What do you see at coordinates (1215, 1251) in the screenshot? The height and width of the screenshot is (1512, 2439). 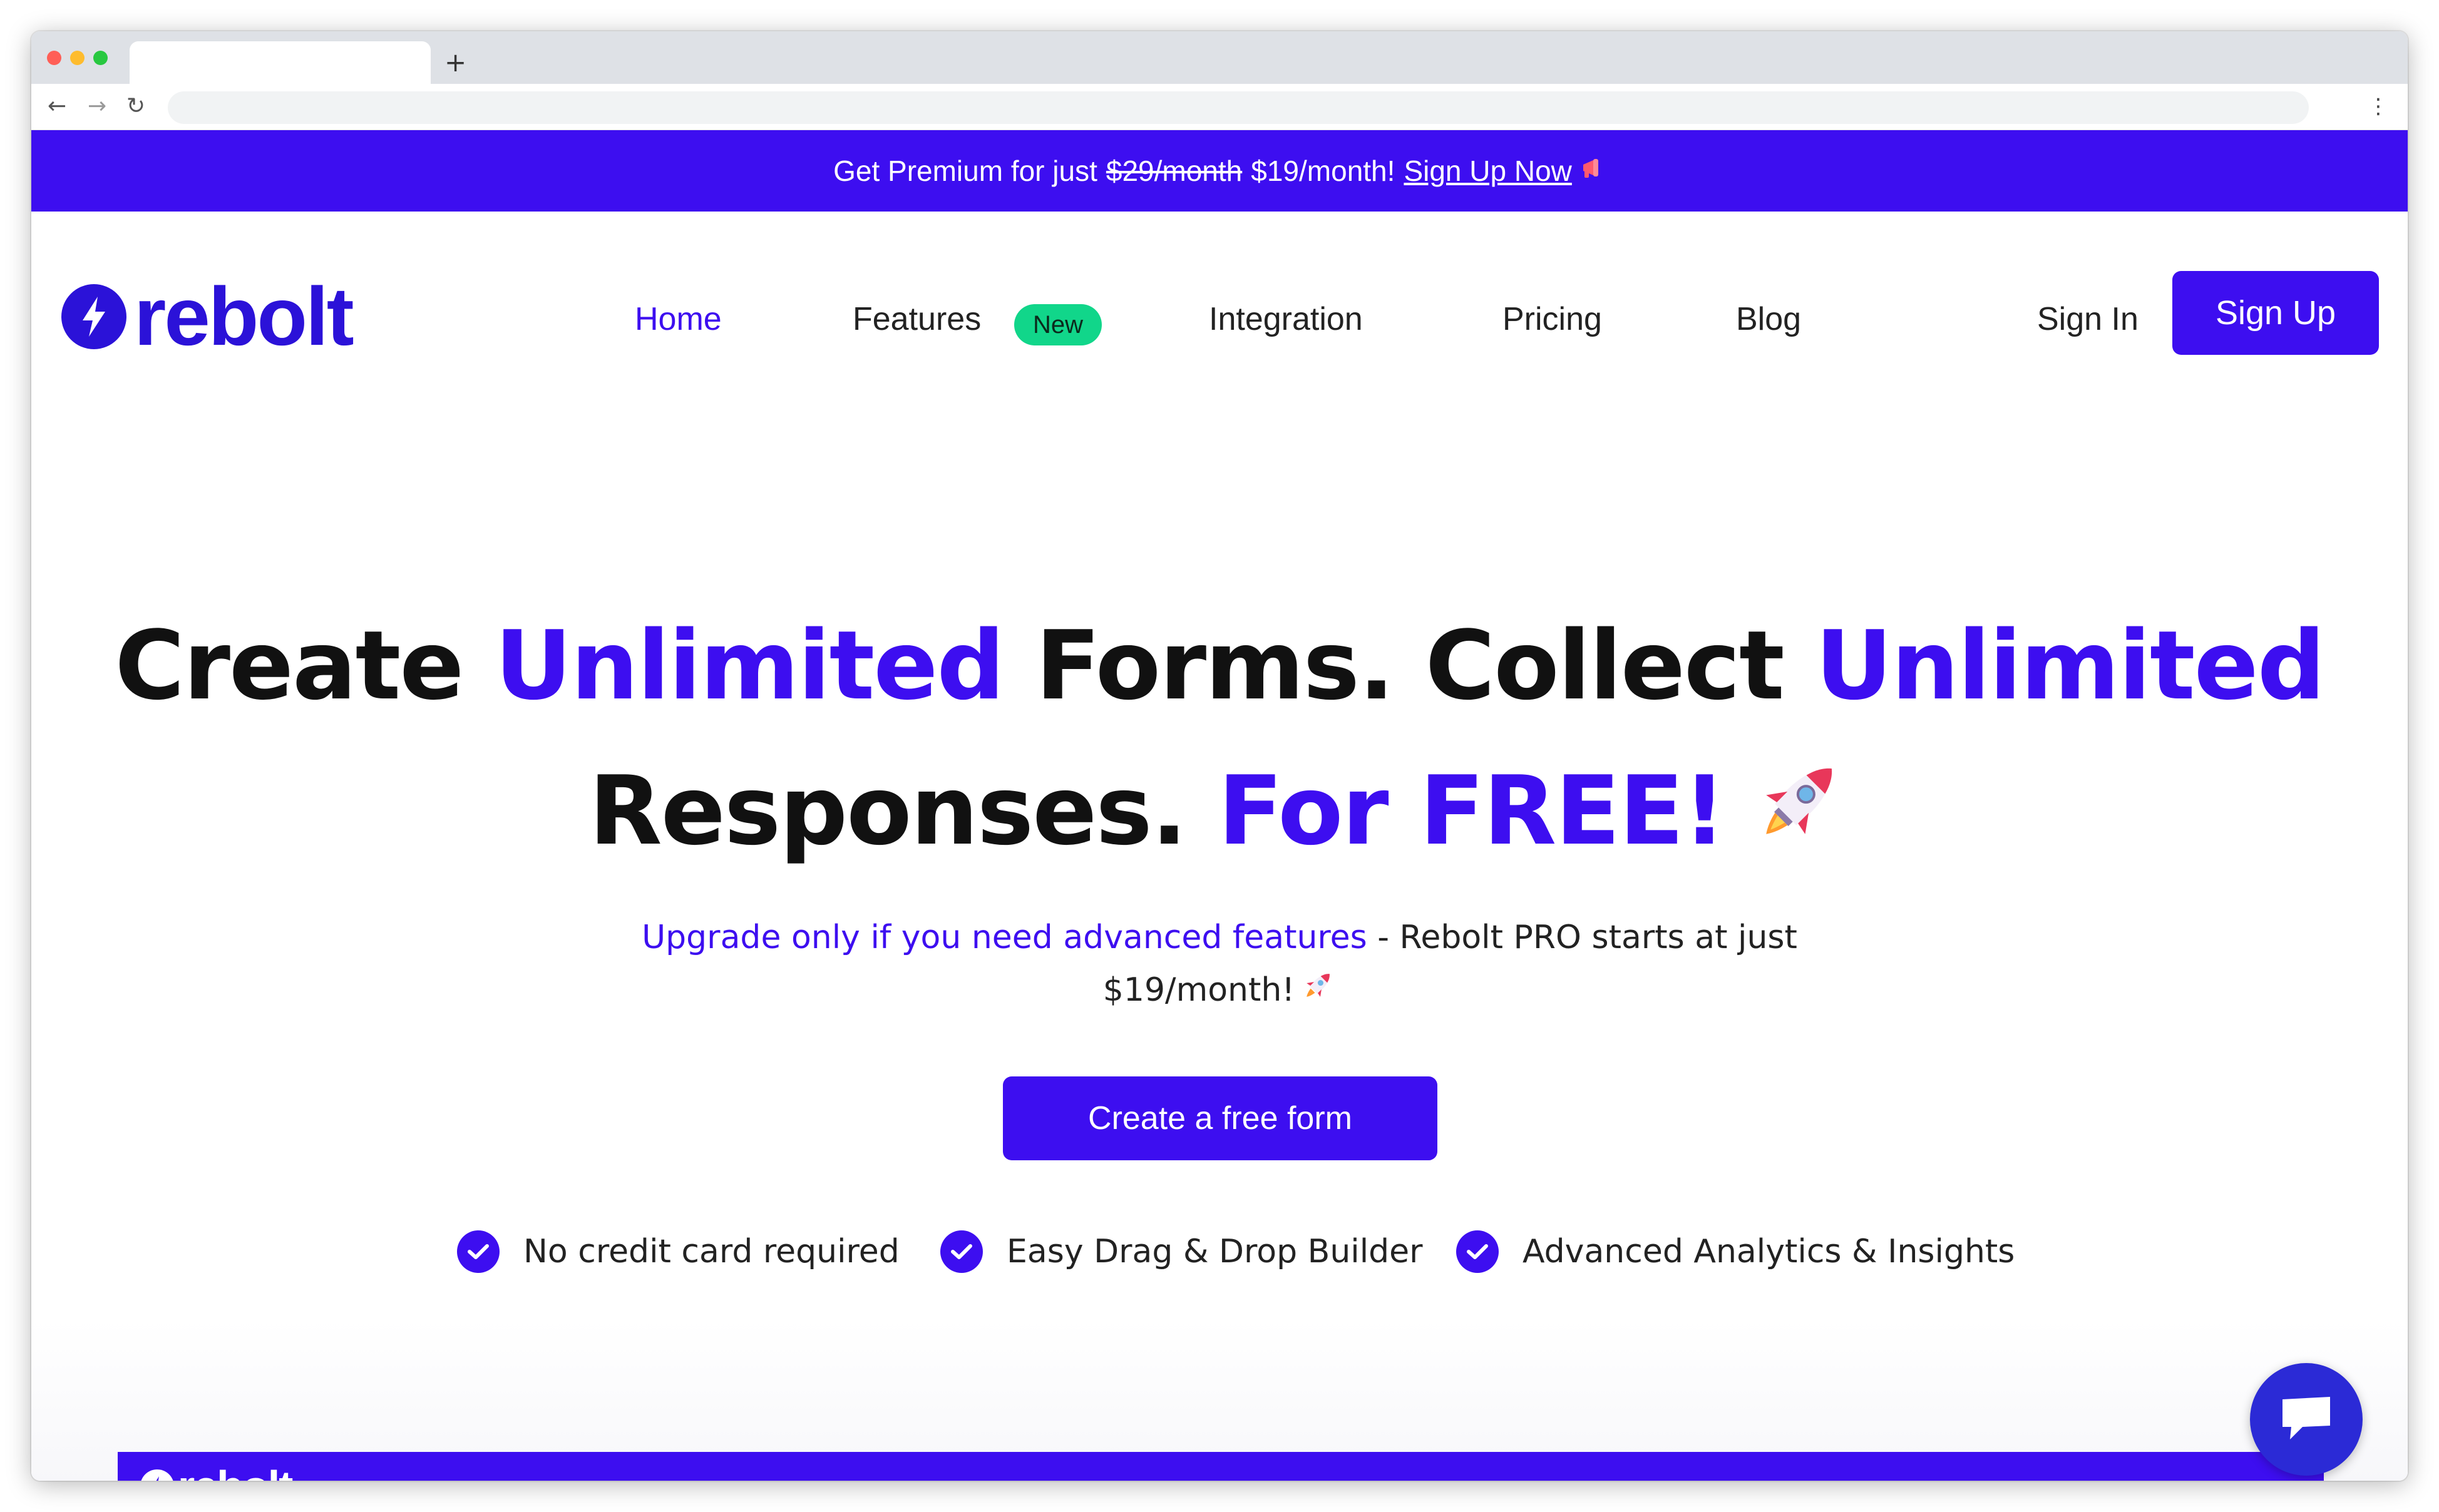 I see `perk-label: Easy Drag & Drop Builder` at bounding box center [1215, 1251].